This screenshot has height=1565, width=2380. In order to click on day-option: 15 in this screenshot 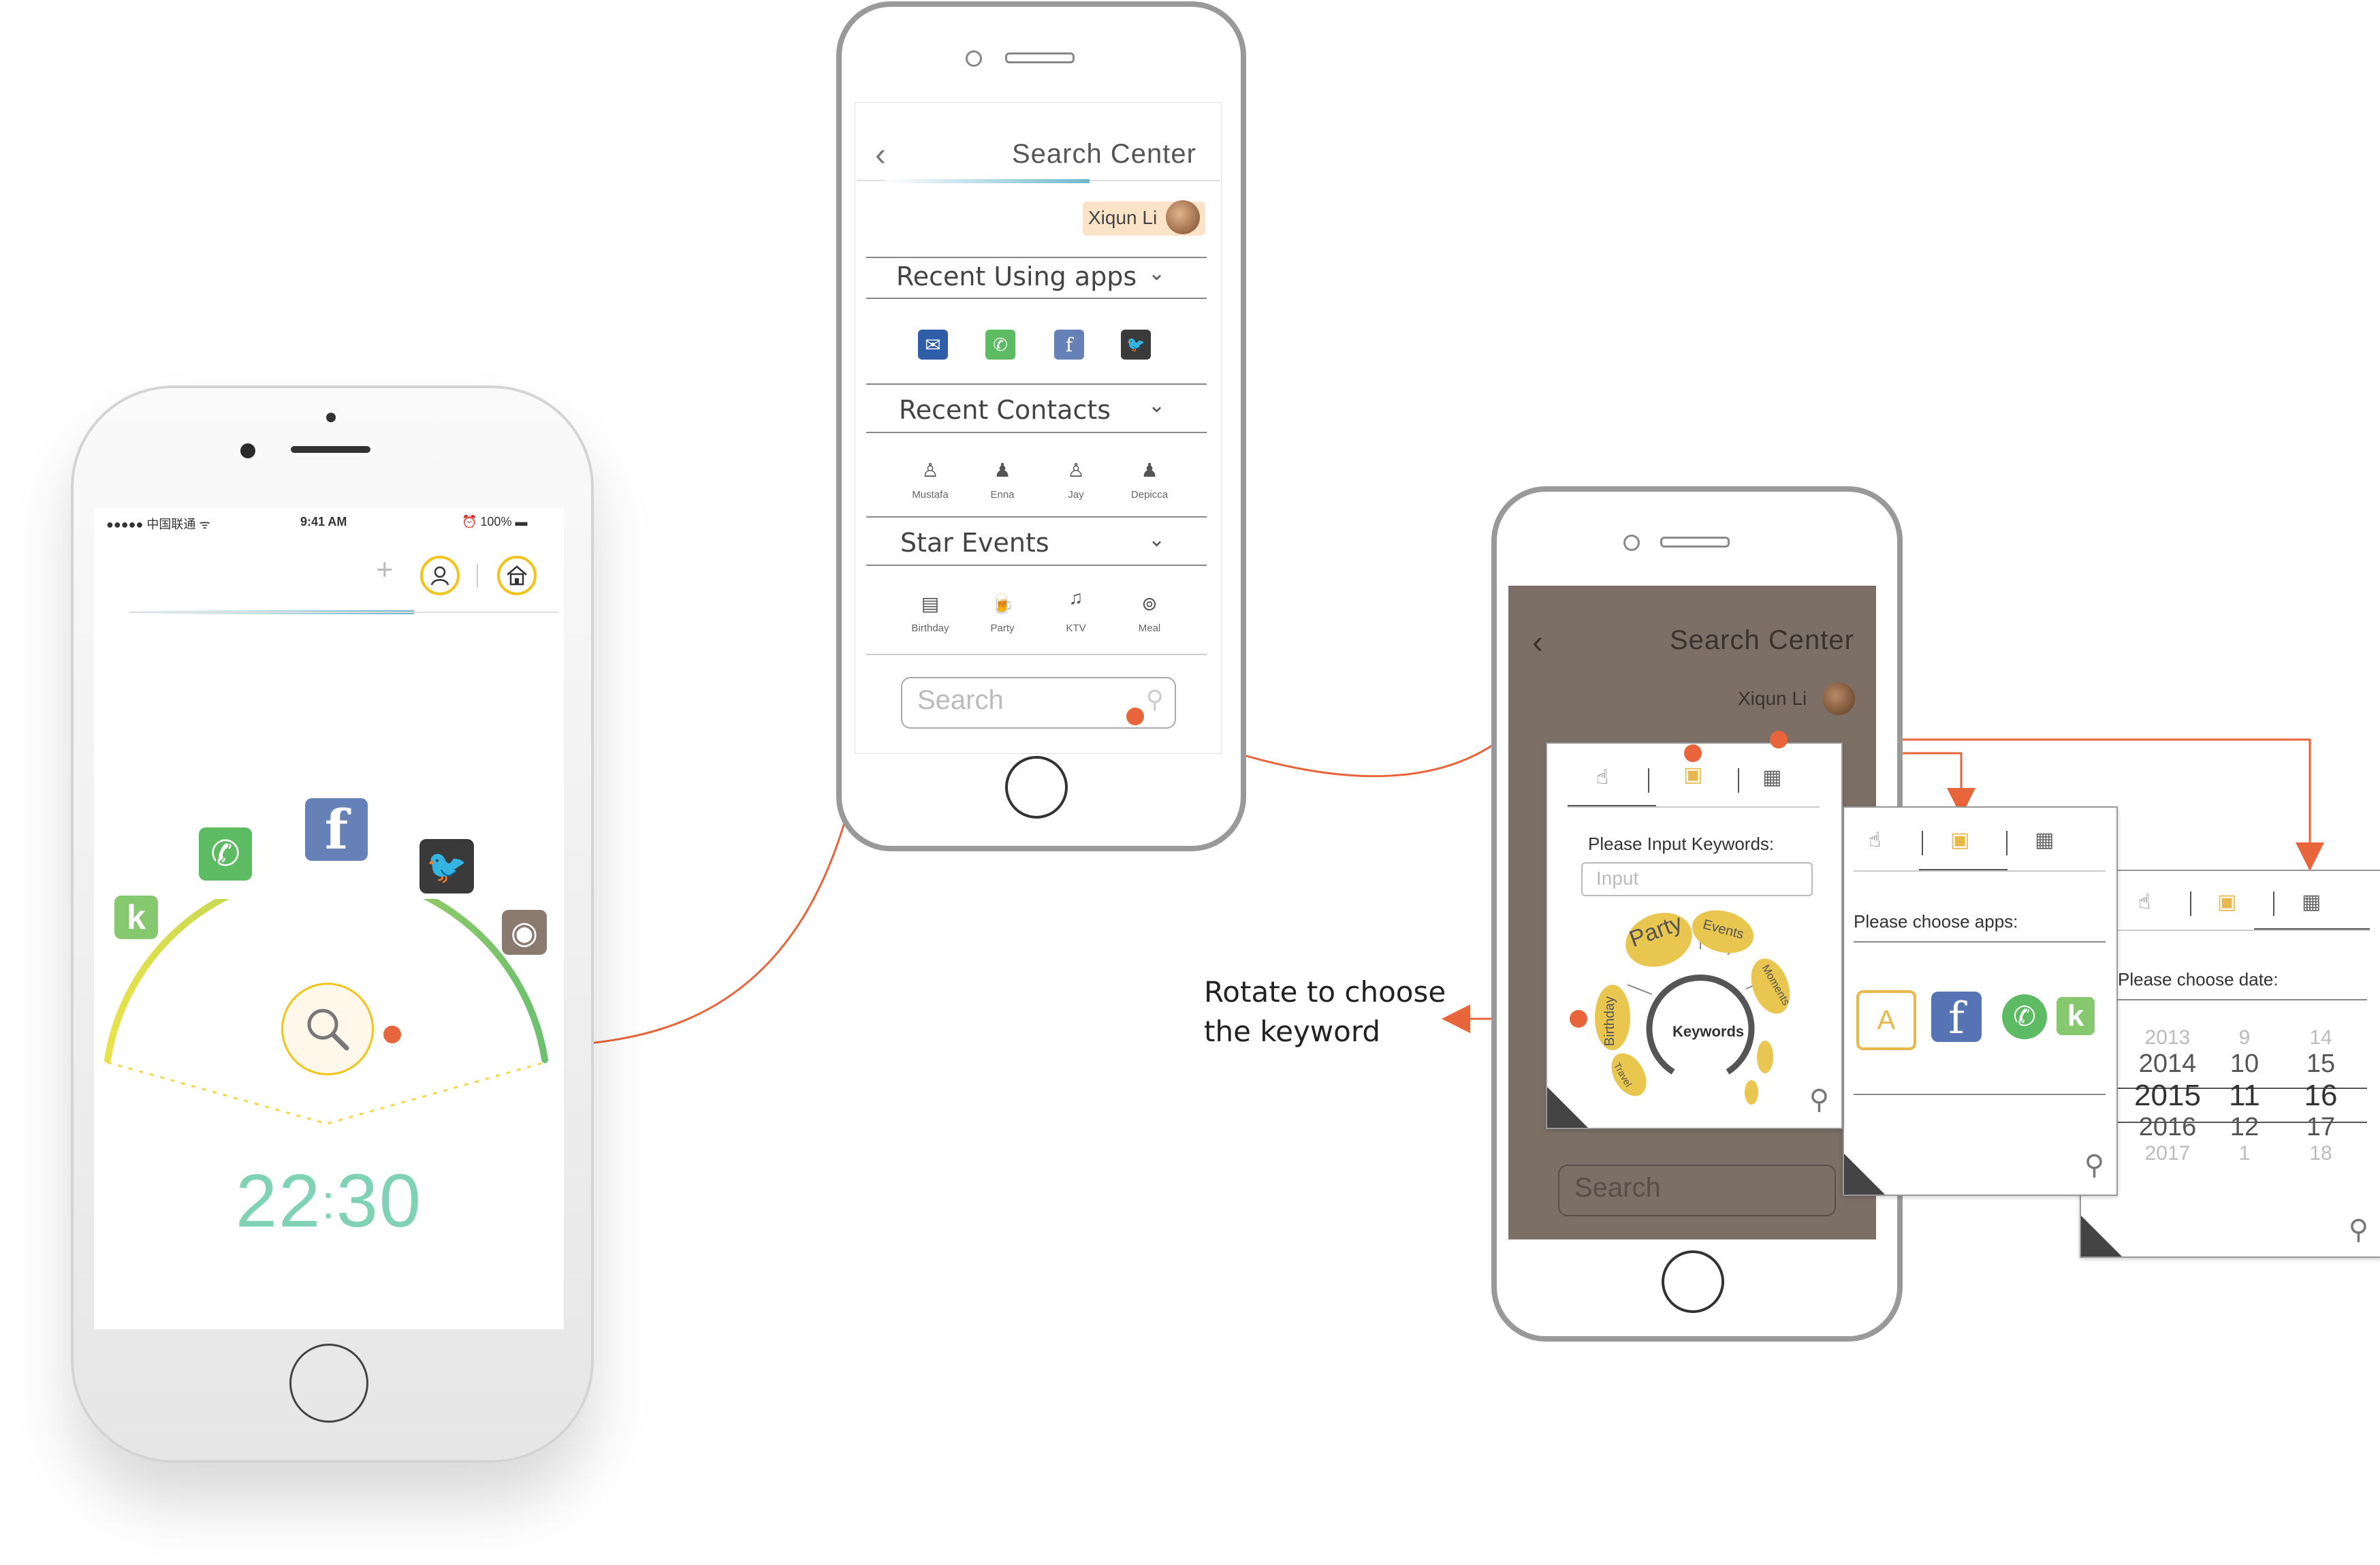, I will do `click(2321, 1064)`.